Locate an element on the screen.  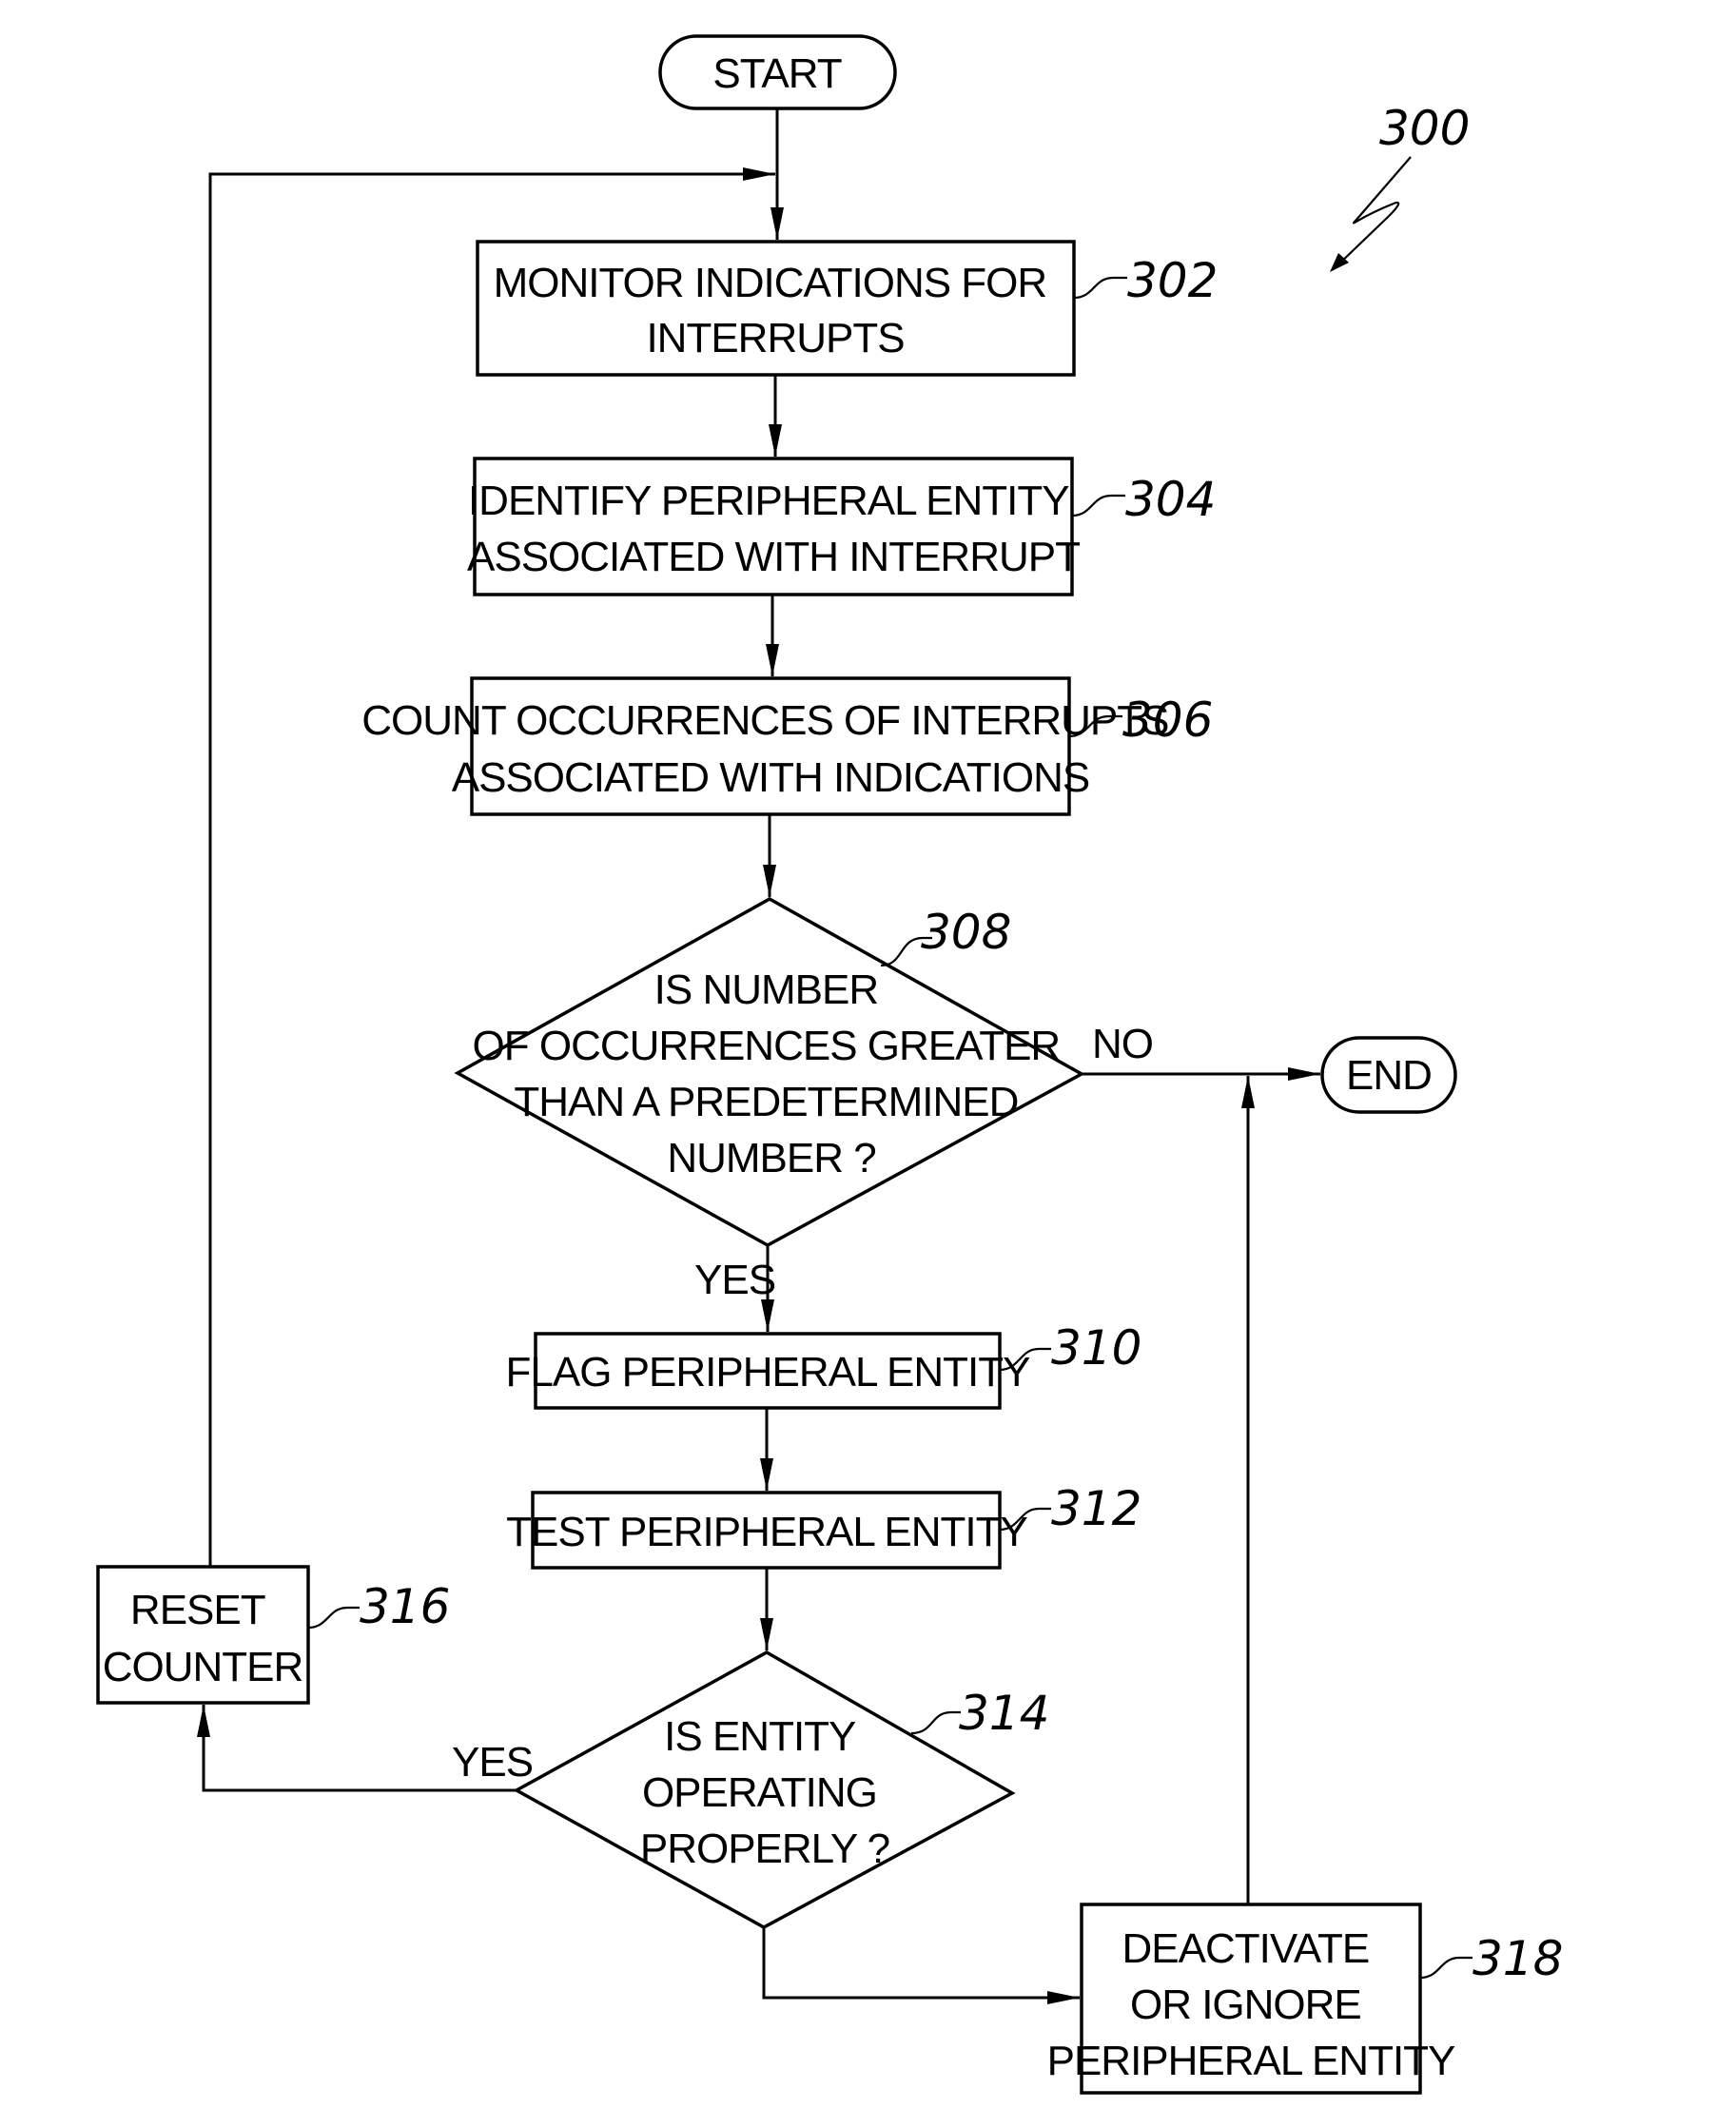
process-box-312: TEST PERIPHERAL ENTITY is located at coordinates (767, 1530).